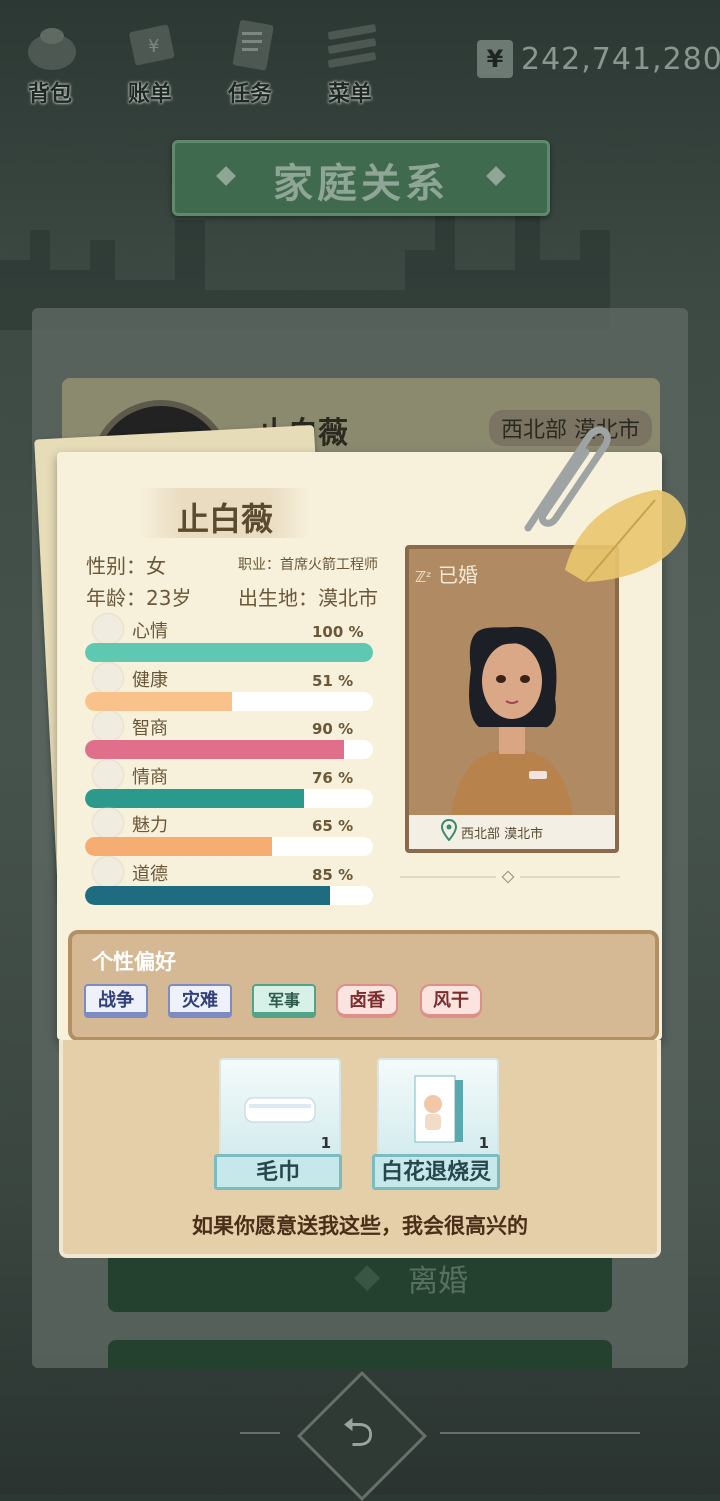 This screenshot has width=720, height=1501. Describe the element at coordinates (108, 774) in the screenshot. I see `apple-icon` at that location.